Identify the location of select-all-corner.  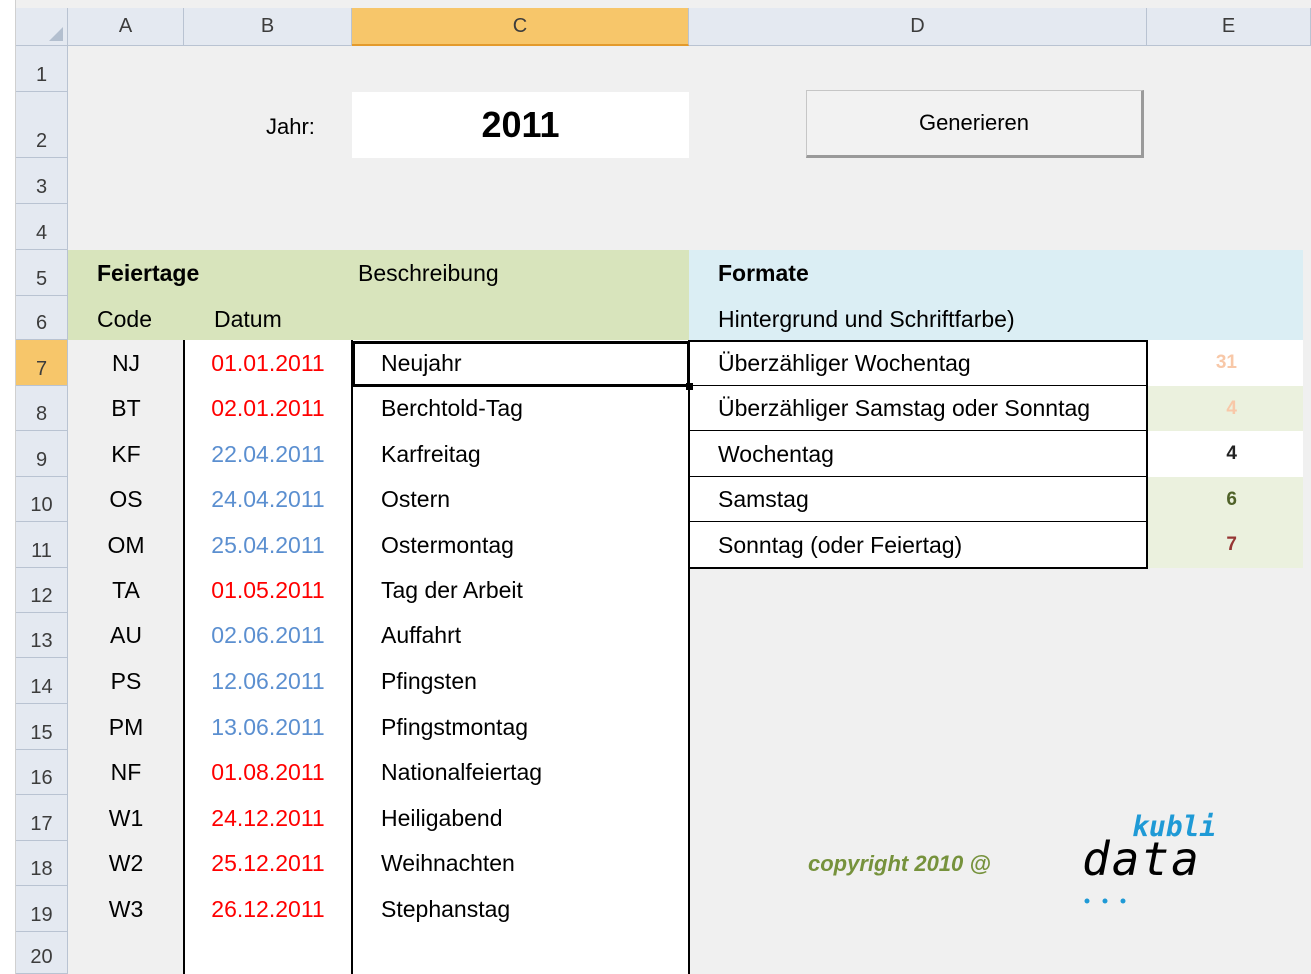
(42, 27).